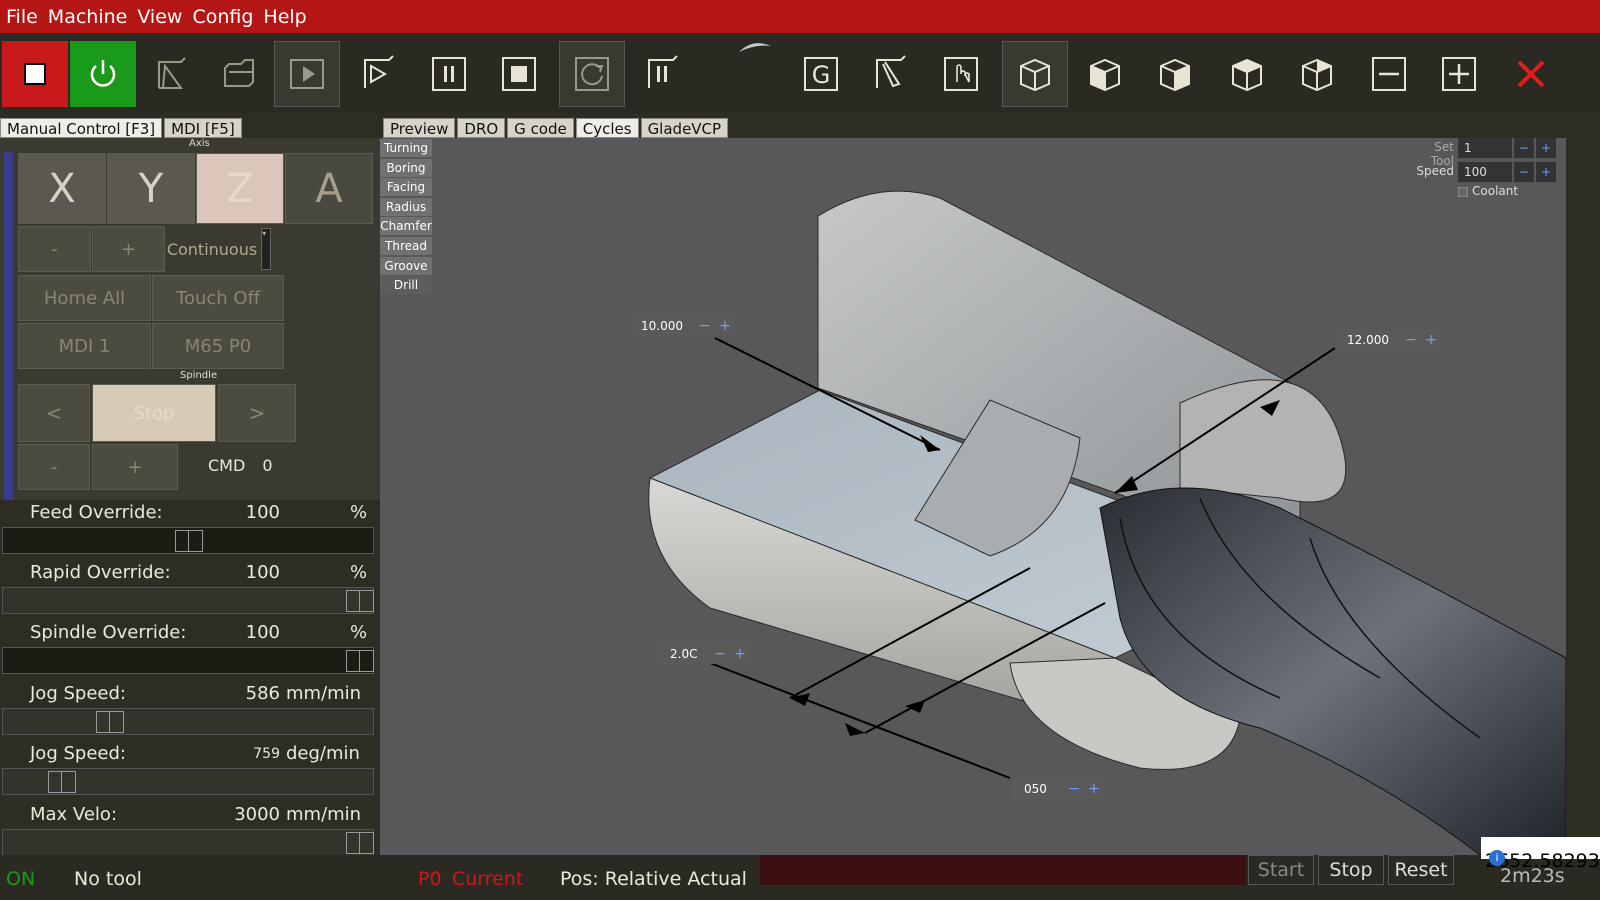 The image size is (1600, 900). I want to click on zoom-in-button, so click(1459, 74).